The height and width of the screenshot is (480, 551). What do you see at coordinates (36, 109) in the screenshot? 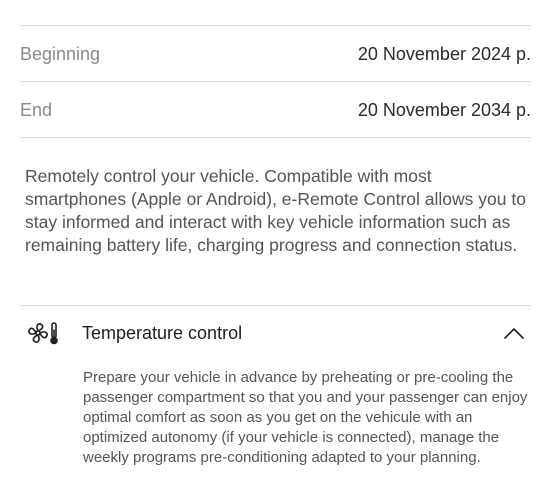
I see `end-label: End` at bounding box center [36, 109].